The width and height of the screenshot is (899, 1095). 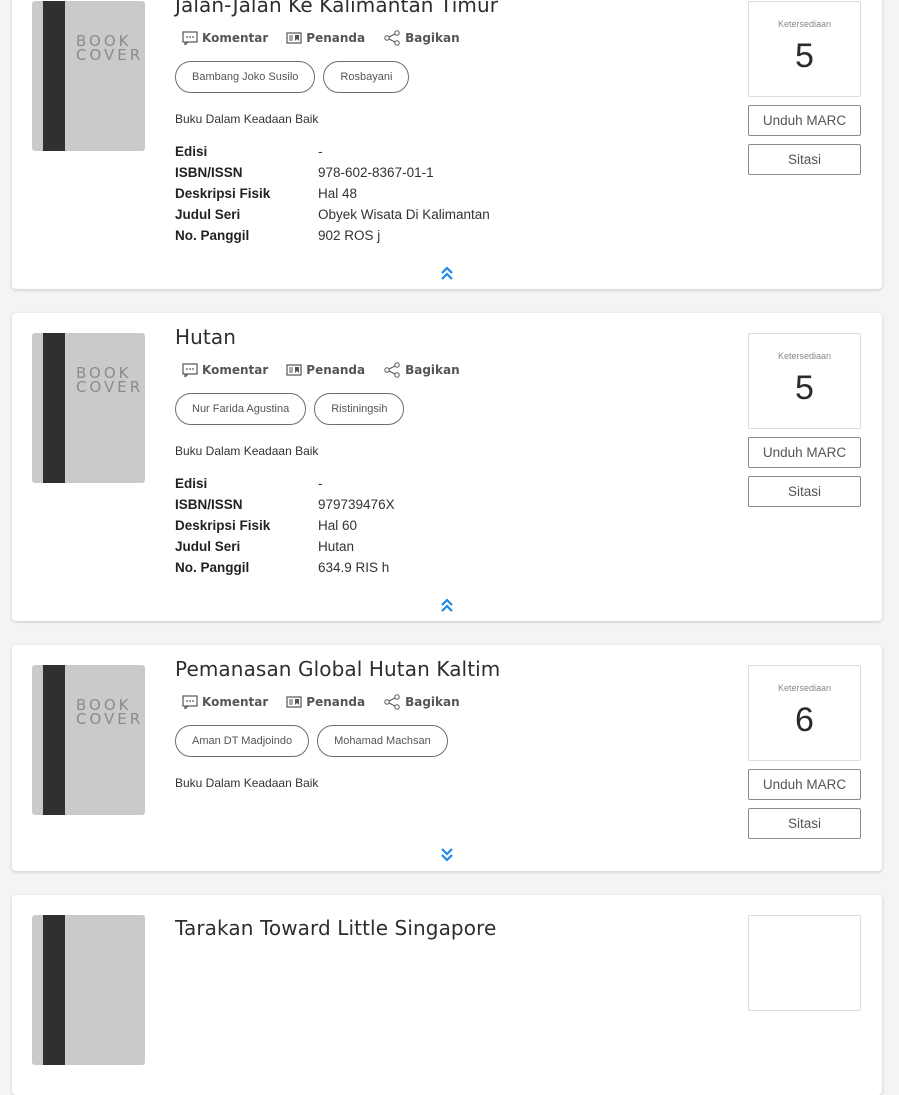 What do you see at coordinates (223, 193) in the screenshot?
I see `physical-label: Deskripsi Fisik` at bounding box center [223, 193].